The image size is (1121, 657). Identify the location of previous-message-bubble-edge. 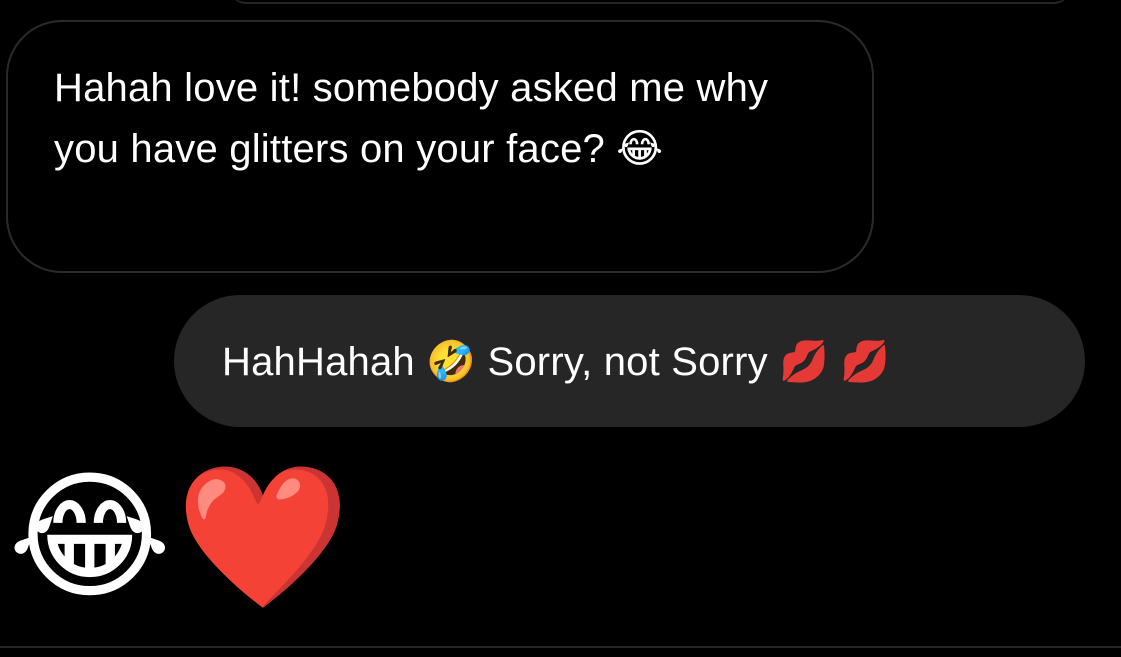
(650, 2).